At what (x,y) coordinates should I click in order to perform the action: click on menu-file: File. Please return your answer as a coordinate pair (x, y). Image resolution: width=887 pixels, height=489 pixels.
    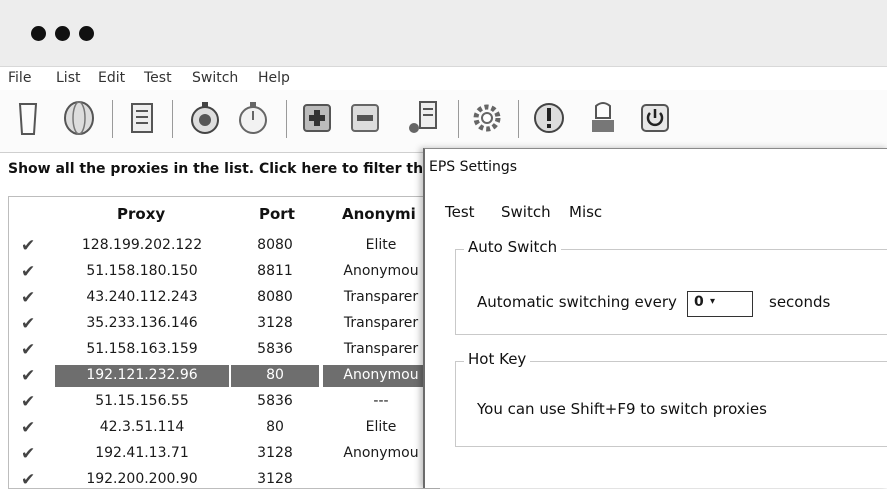
    Looking at the image, I should click on (19, 78).